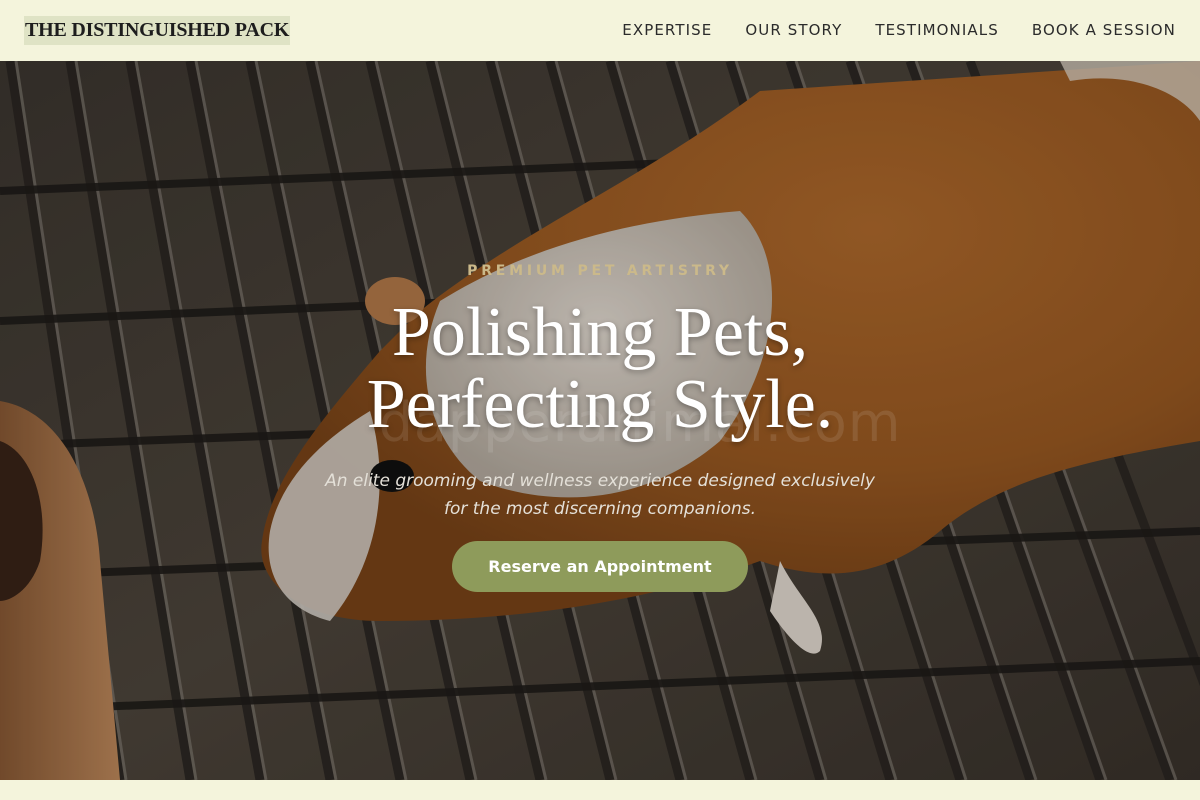 Image resolution: width=1200 pixels, height=800 pixels. What do you see at coordinates (157, 30) in the screenshot?
I see `brand-logo: THE DISTINGUISHED PACK` at bounding box center [157, 30].